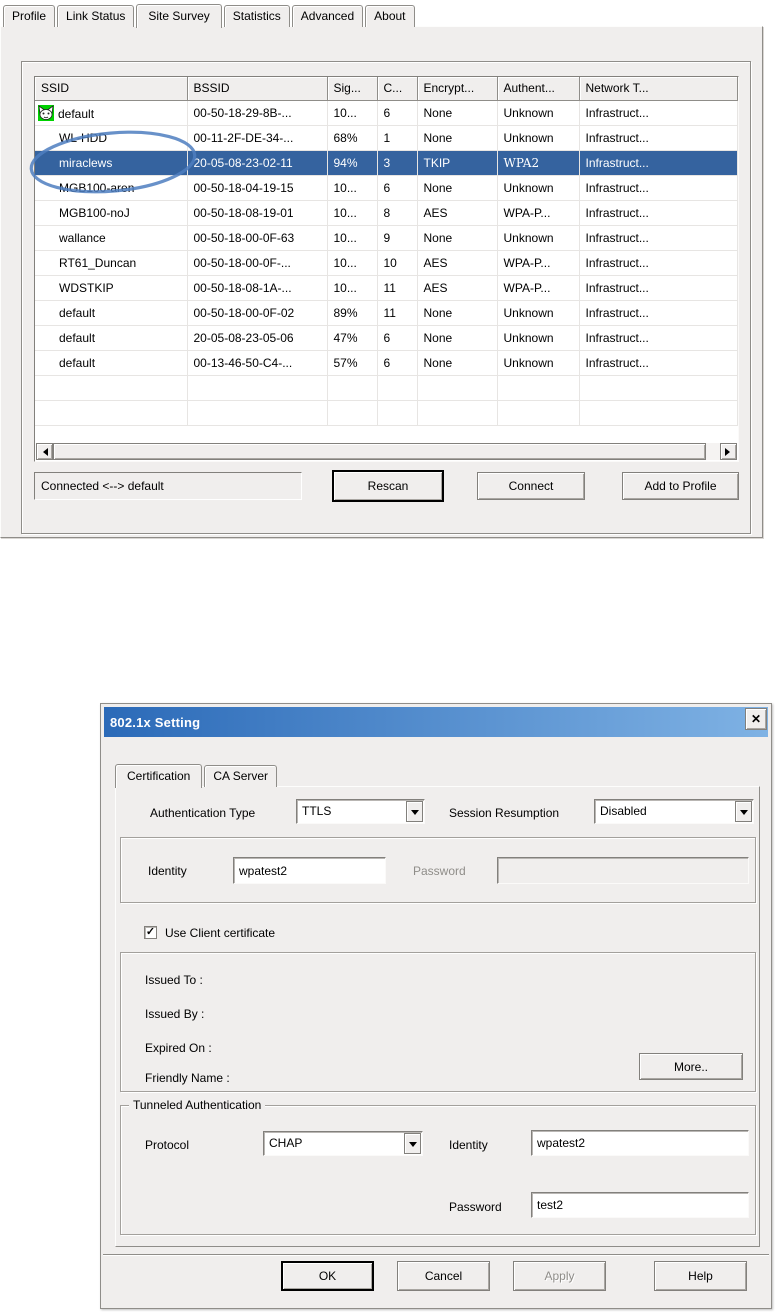  What do you see at coordinates (256, 16) in the screenshot?
I see `tab-statistics: Statistics` at bounding box center [256, 16].